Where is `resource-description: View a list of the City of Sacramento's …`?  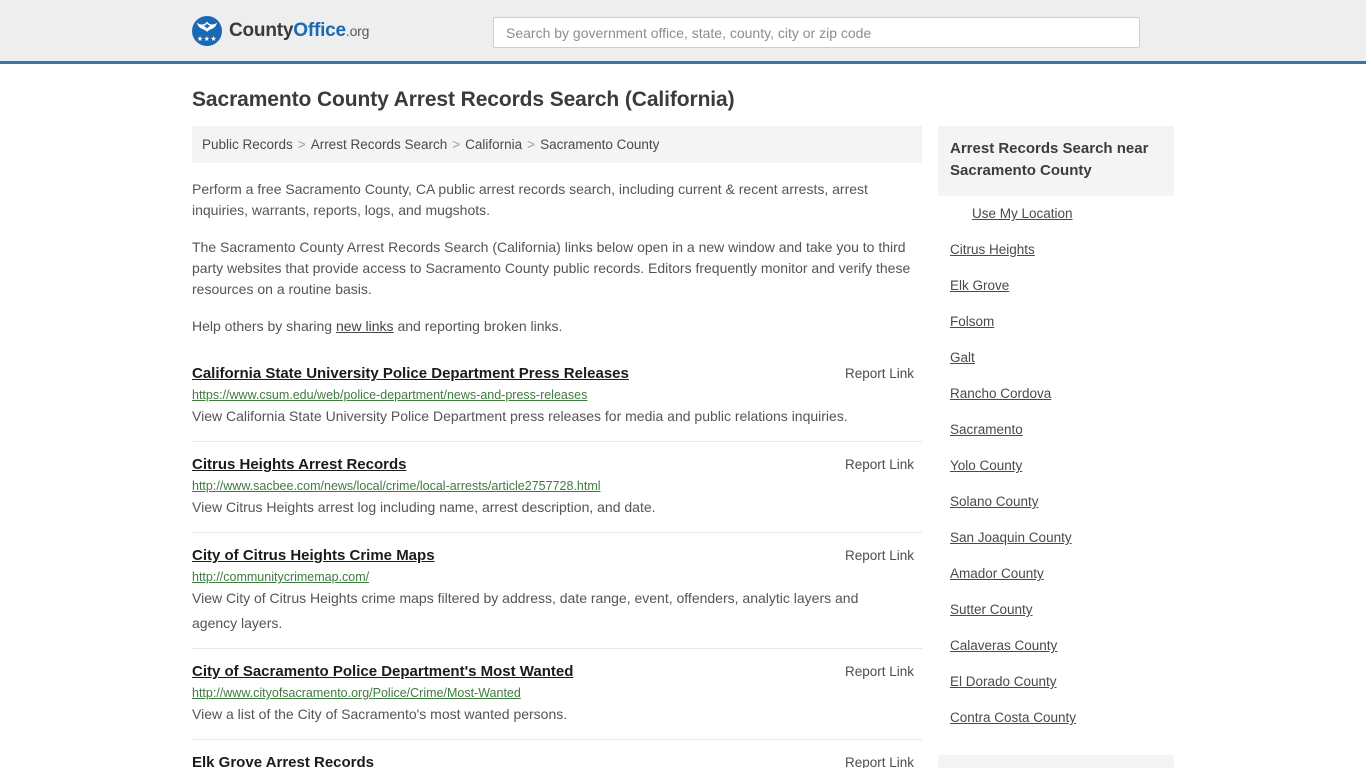
resource-description: View a list of the City of Sacramento's … is located at coordinates (380, 714).